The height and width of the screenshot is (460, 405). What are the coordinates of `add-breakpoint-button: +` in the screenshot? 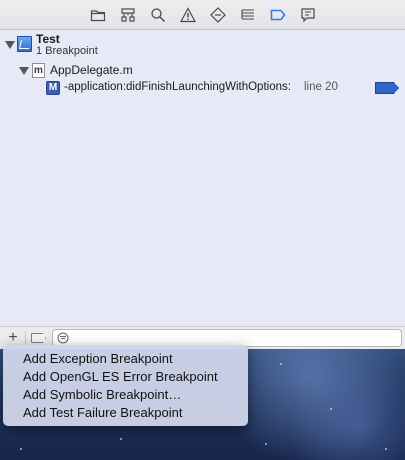 It's located at (13, 338).